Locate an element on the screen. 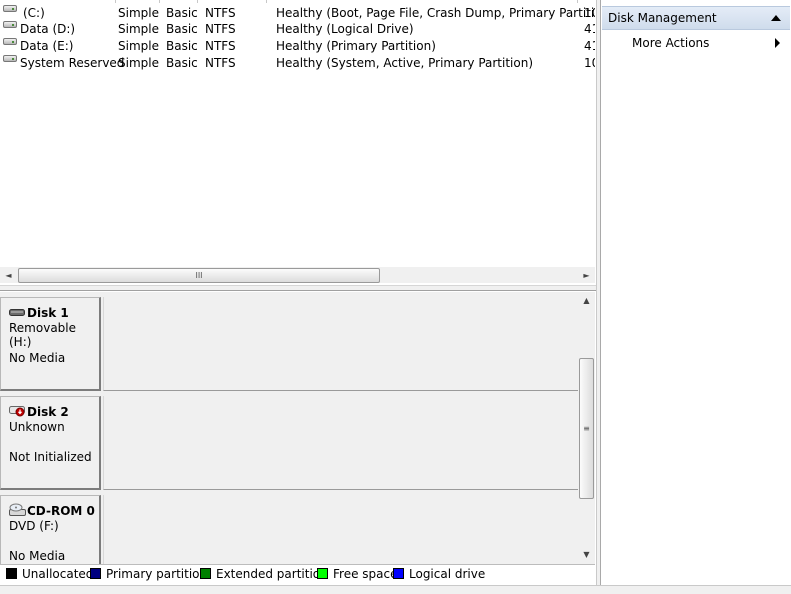 Image resolution: width=791 pixels, height=594 pixels. disk-label-disk-2: Disk 2 Unknown Not Initialized is located at coordinates (50, 443).